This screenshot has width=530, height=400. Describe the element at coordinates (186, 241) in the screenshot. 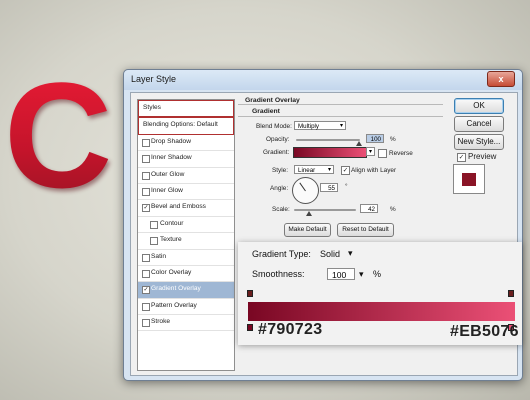

I see `style-list-item: Texture` at that location.